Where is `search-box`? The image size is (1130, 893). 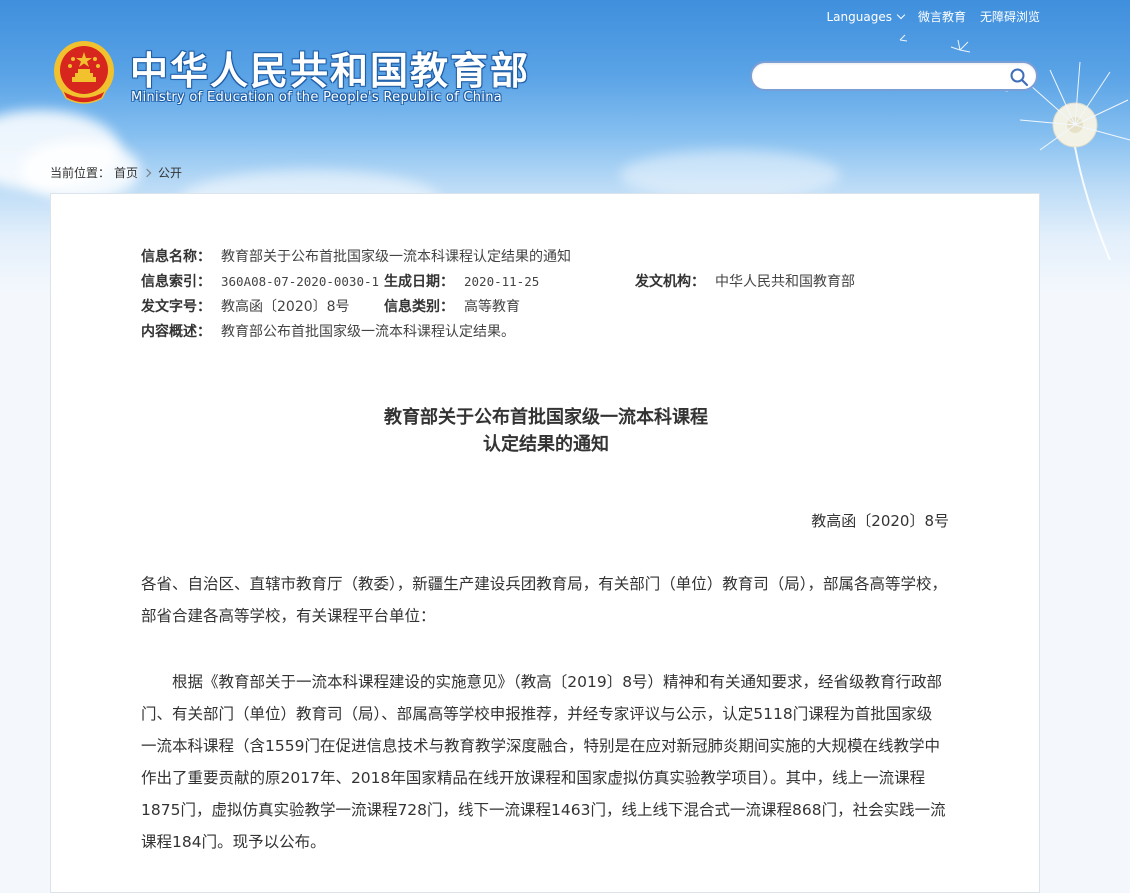
search-box is located at coordinates (894, 76).